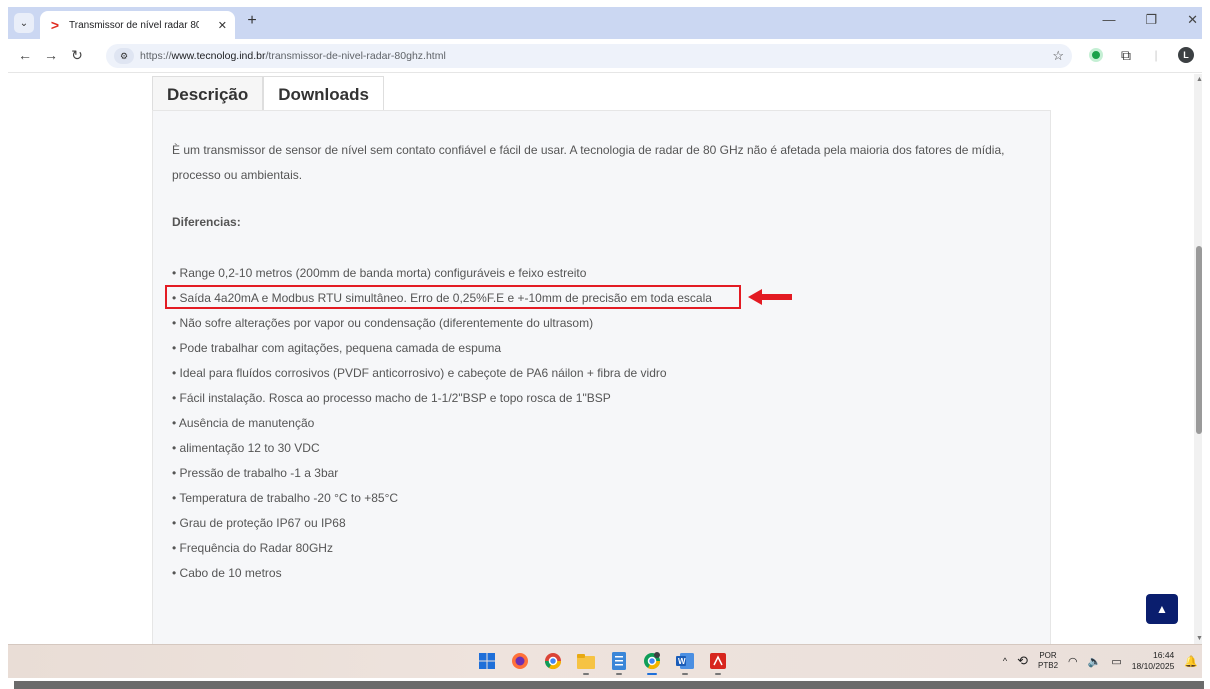  What do you see at coordinates (218, 56) in the screenshot?
I see `url-host: www.tecnolog.ind.br` at bounding box center [218, 56].